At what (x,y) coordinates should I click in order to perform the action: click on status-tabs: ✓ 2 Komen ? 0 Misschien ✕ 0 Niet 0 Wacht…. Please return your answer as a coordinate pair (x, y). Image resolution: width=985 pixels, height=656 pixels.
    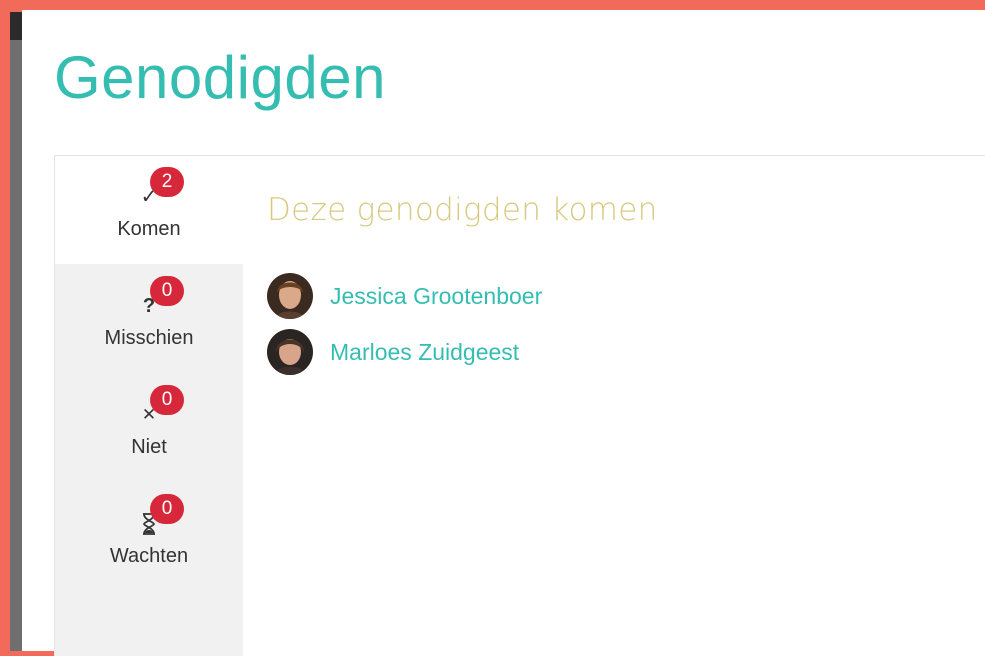
    Looking at the image, I should click on (149, 406).